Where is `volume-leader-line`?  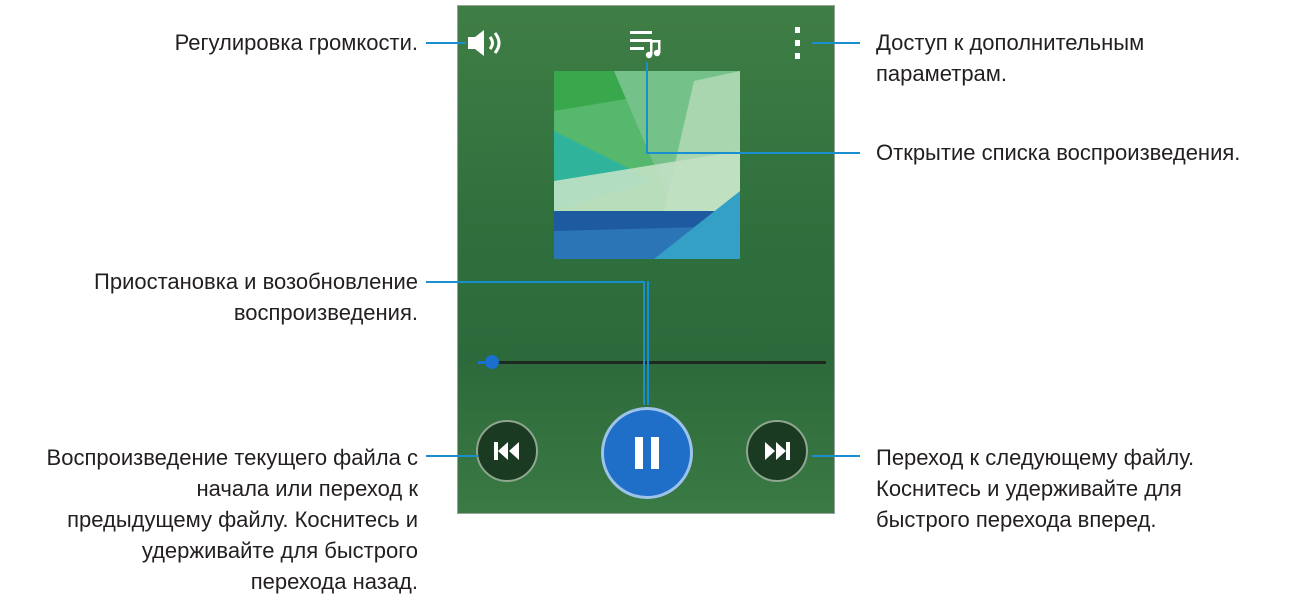
volume-leader-line is located at coordinates (446, 43).